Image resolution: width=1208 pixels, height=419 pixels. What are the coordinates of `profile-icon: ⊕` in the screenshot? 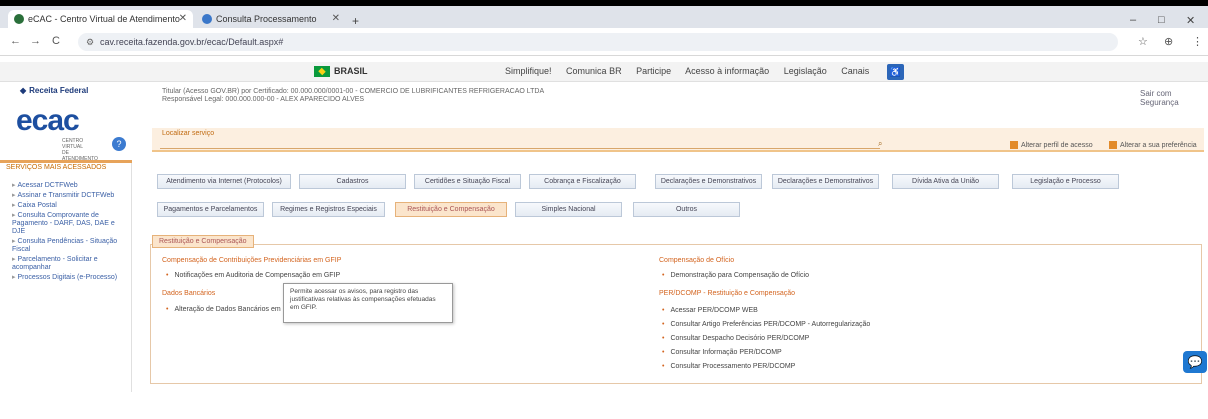 It's located at (1168, 41).